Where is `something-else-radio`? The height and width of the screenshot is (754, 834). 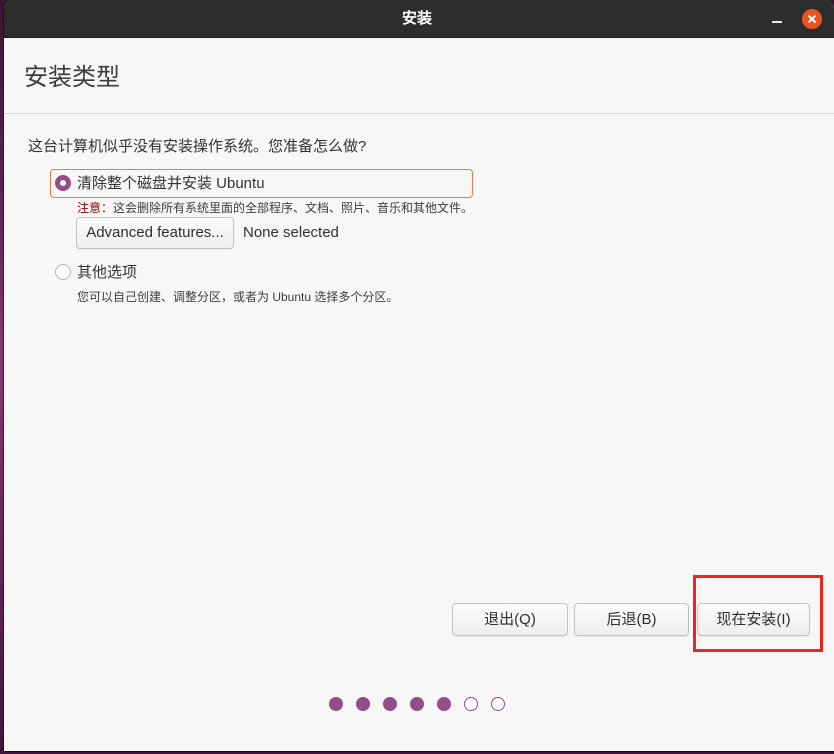
something-else-radio is located at coordinates (63, 272).